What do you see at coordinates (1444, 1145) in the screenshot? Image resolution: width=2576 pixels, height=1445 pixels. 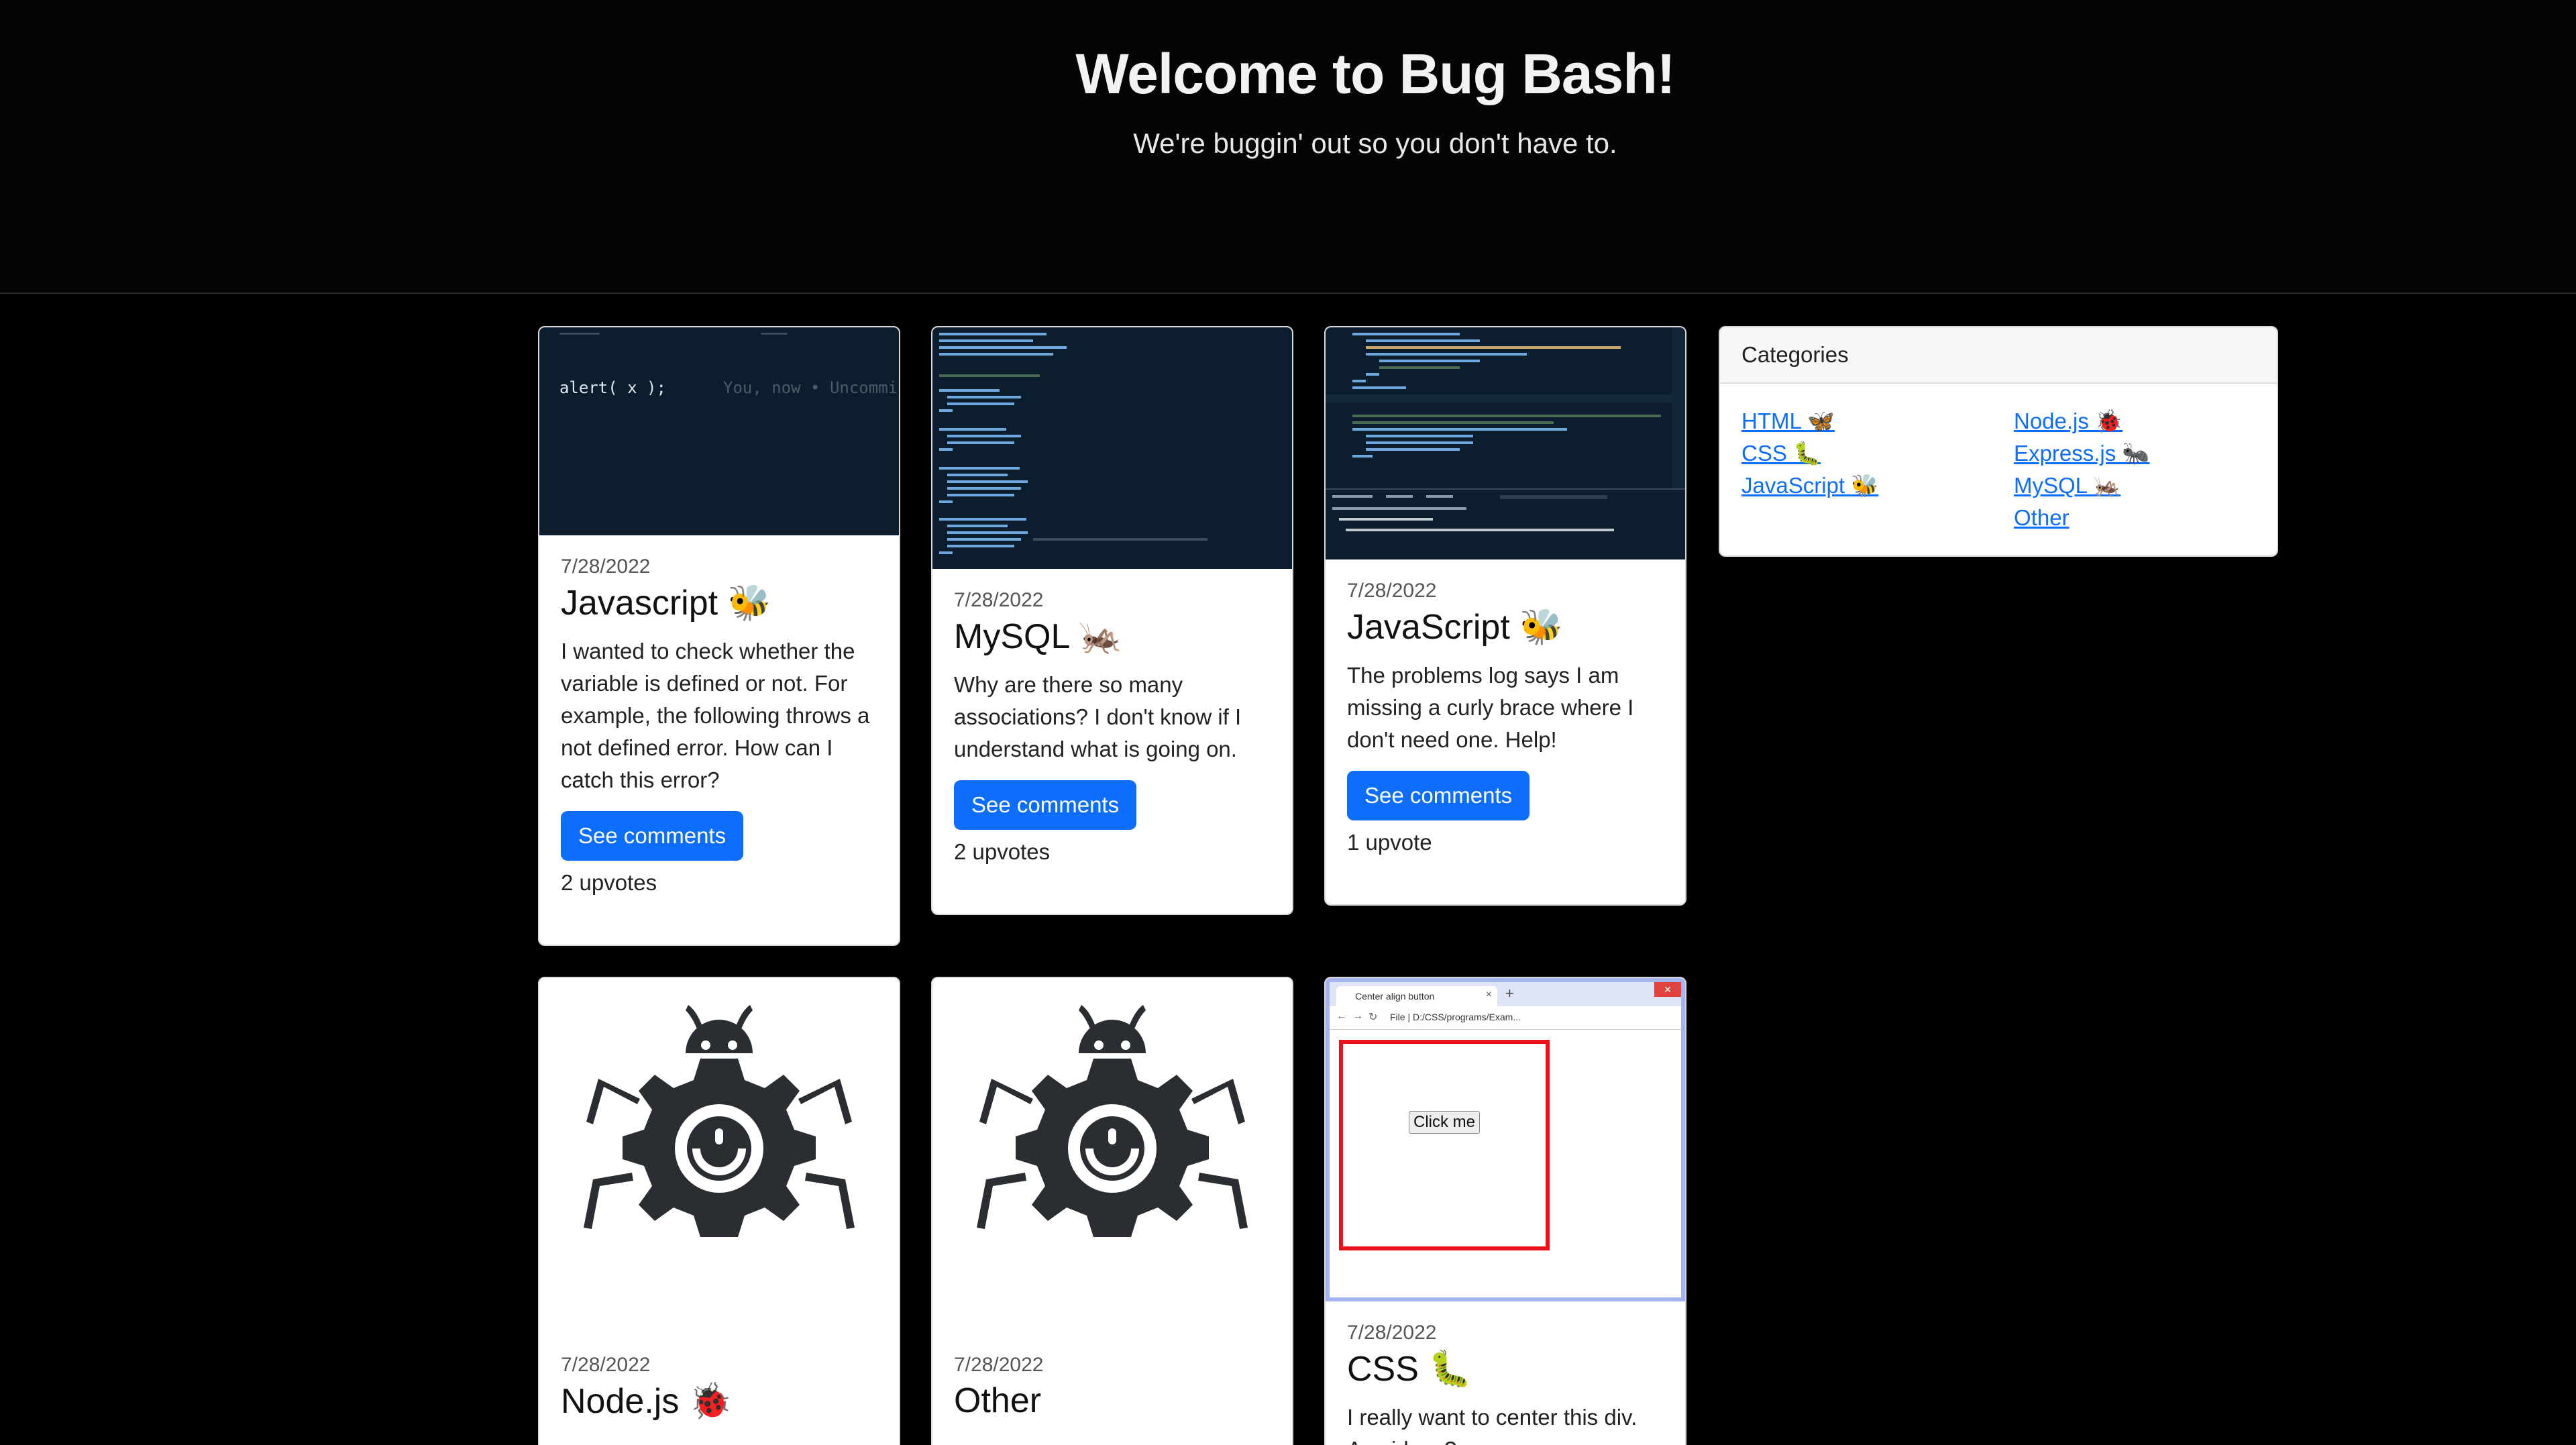 I see `red-bordered-div: Click me` at bounding box center [1444, 1145].